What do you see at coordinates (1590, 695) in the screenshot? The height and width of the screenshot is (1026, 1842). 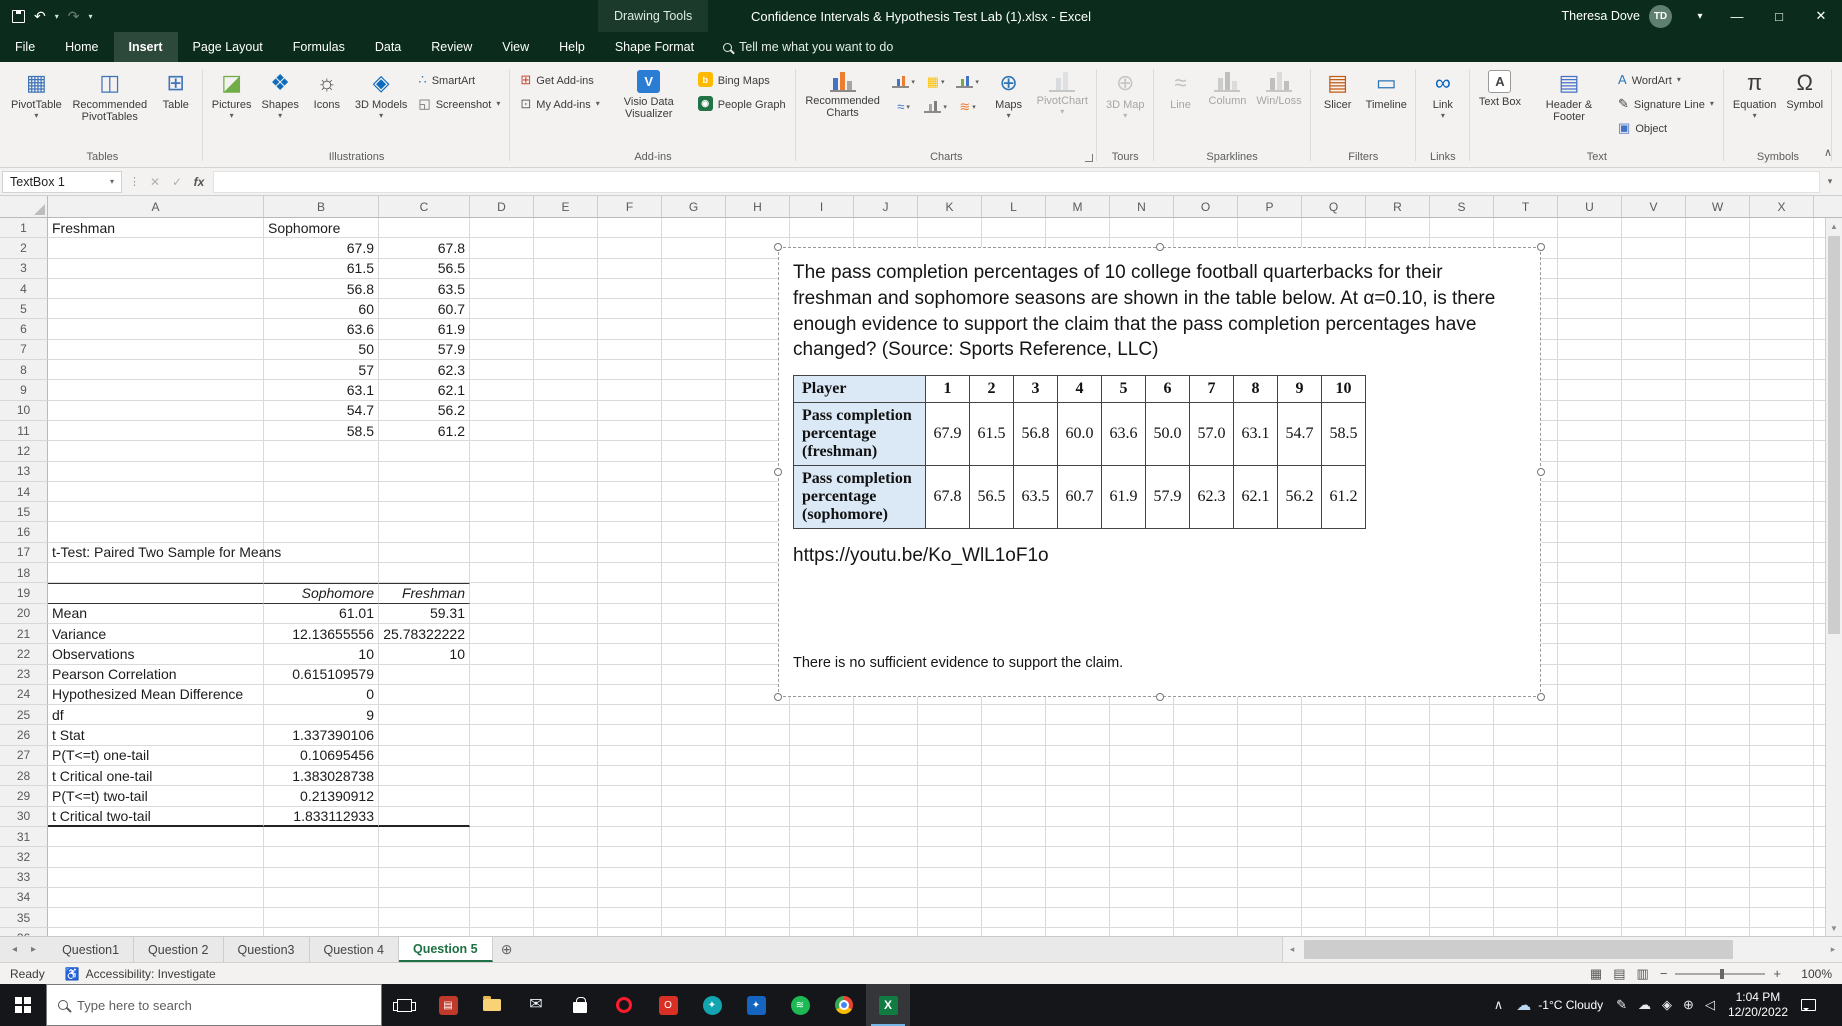 I see `cell-U24` at bounding box center [1590, 695].